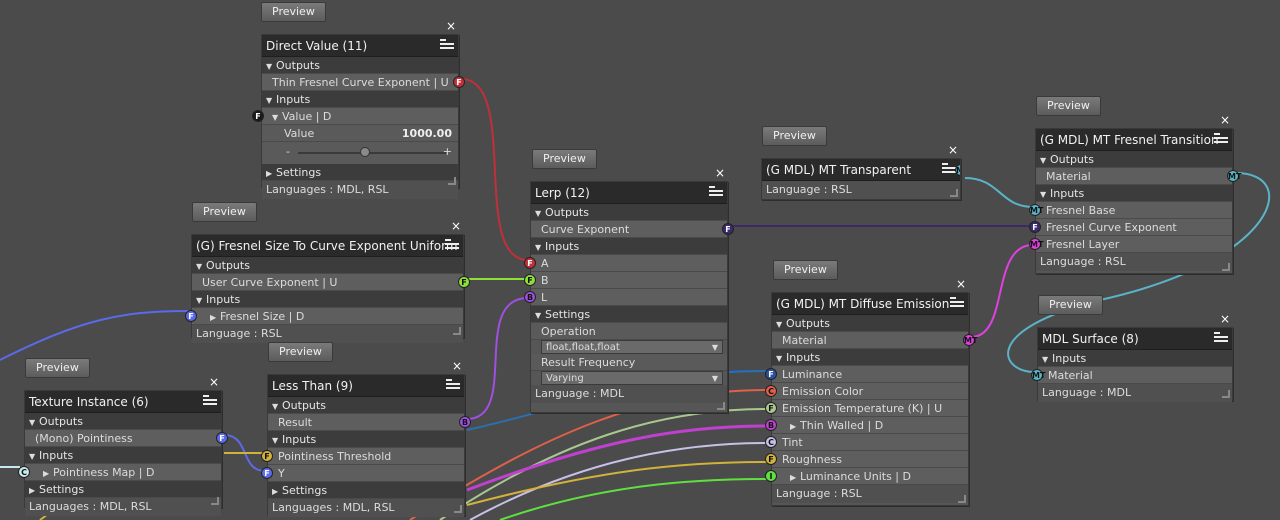 The height and width of the screenshot is (520, 1280). What do you see at coordinates (805, 270) in the screenshot?
I see `preview-button-diffuse-emission: Preview` at bounding box center [805, 270].